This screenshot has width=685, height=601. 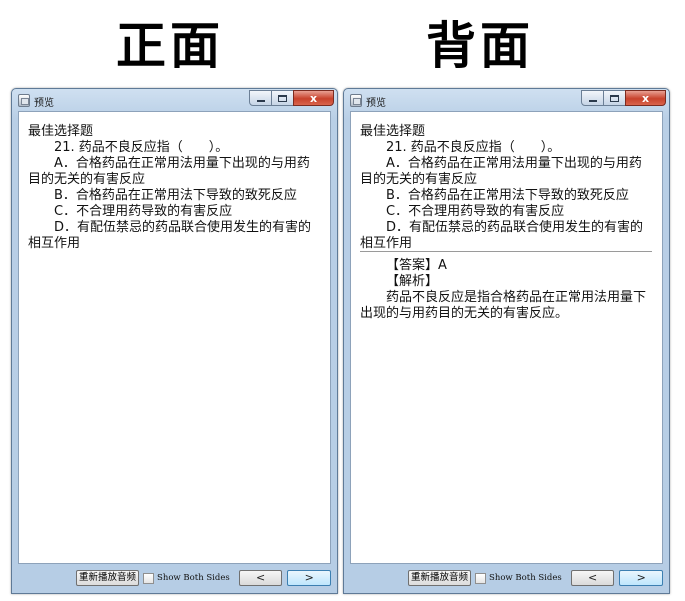 What do you see at coordinates (480, 45) in the screenshot?
I see `back-side-title: 背面` at bounding box center [480, 45].